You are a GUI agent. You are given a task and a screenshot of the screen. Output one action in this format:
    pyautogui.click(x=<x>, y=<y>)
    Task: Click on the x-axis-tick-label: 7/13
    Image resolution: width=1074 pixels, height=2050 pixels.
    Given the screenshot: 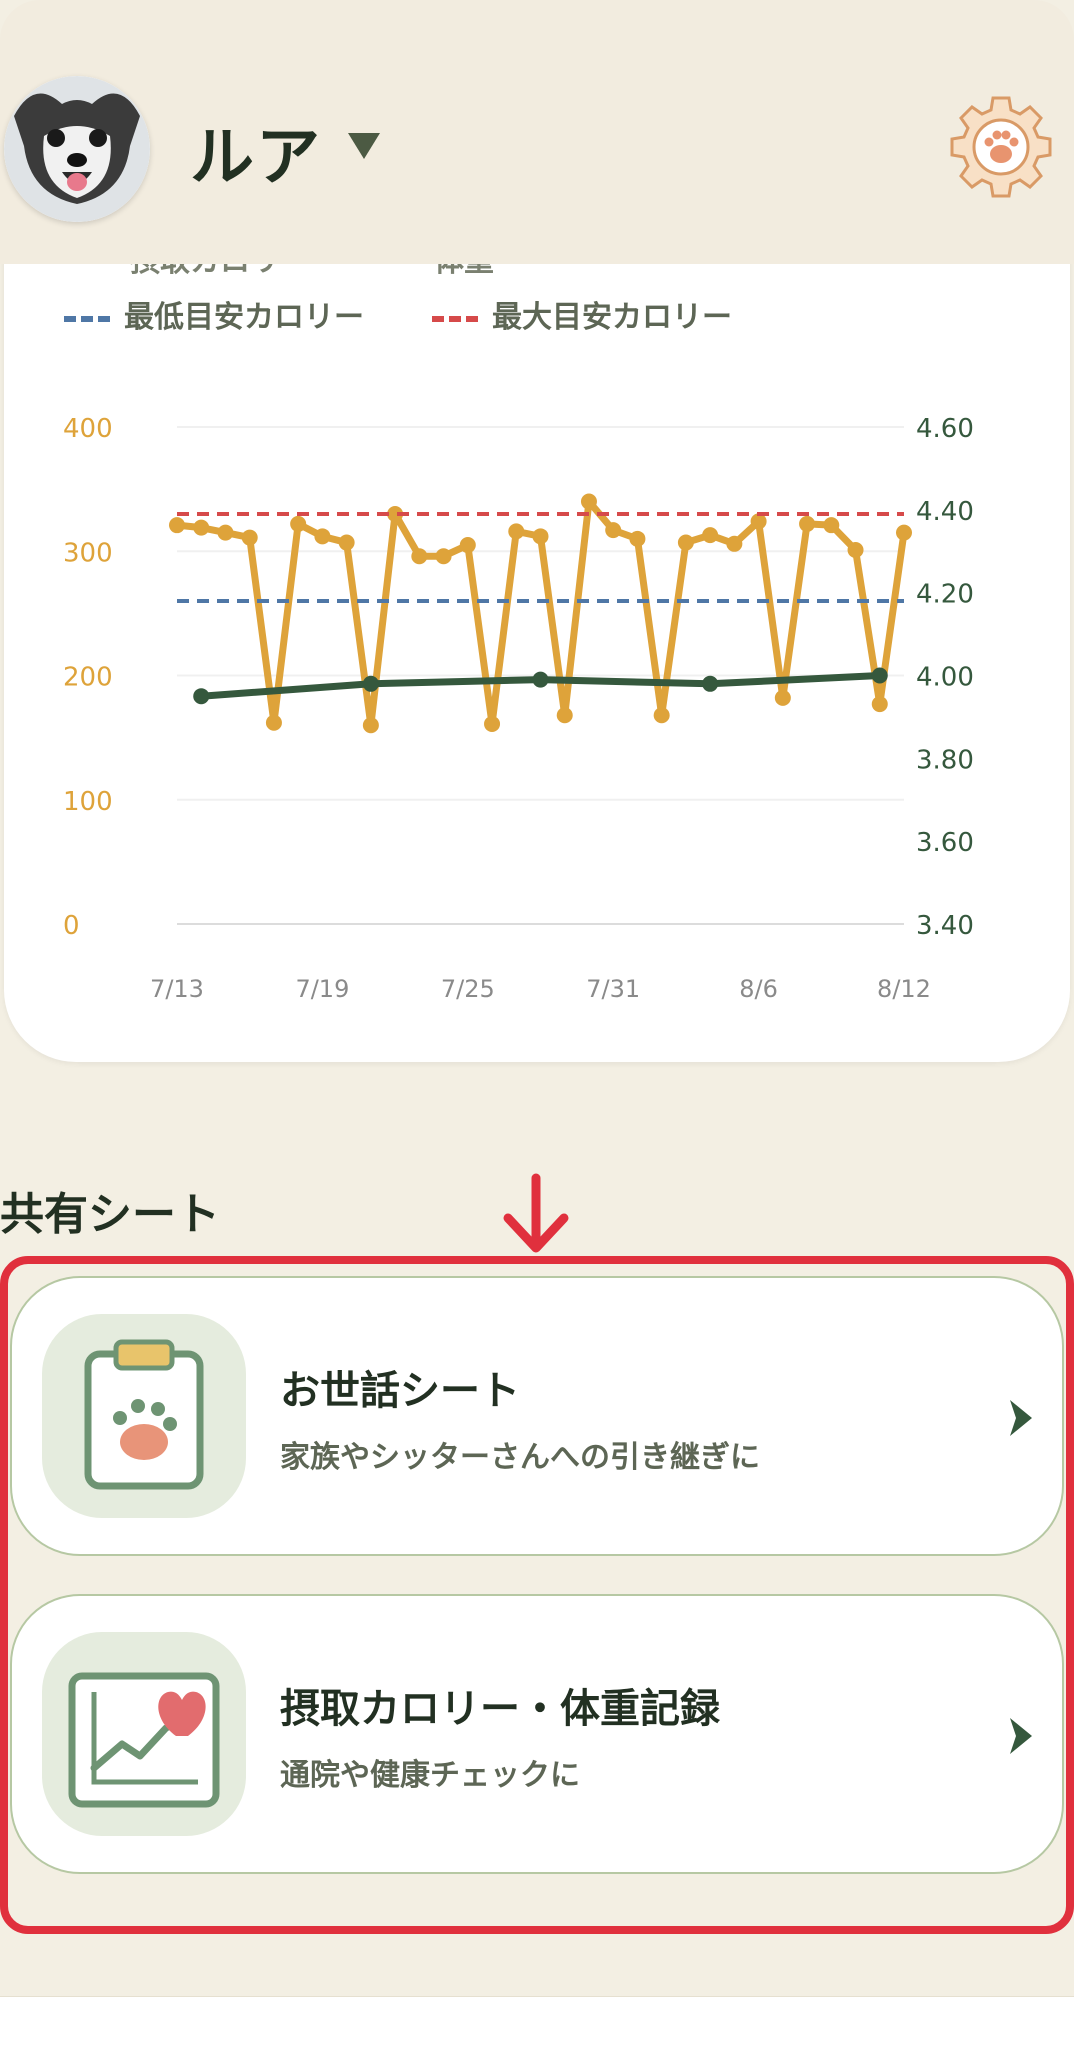 What is the action you would take?
    pyautogui.click(x=177, y=989)
    